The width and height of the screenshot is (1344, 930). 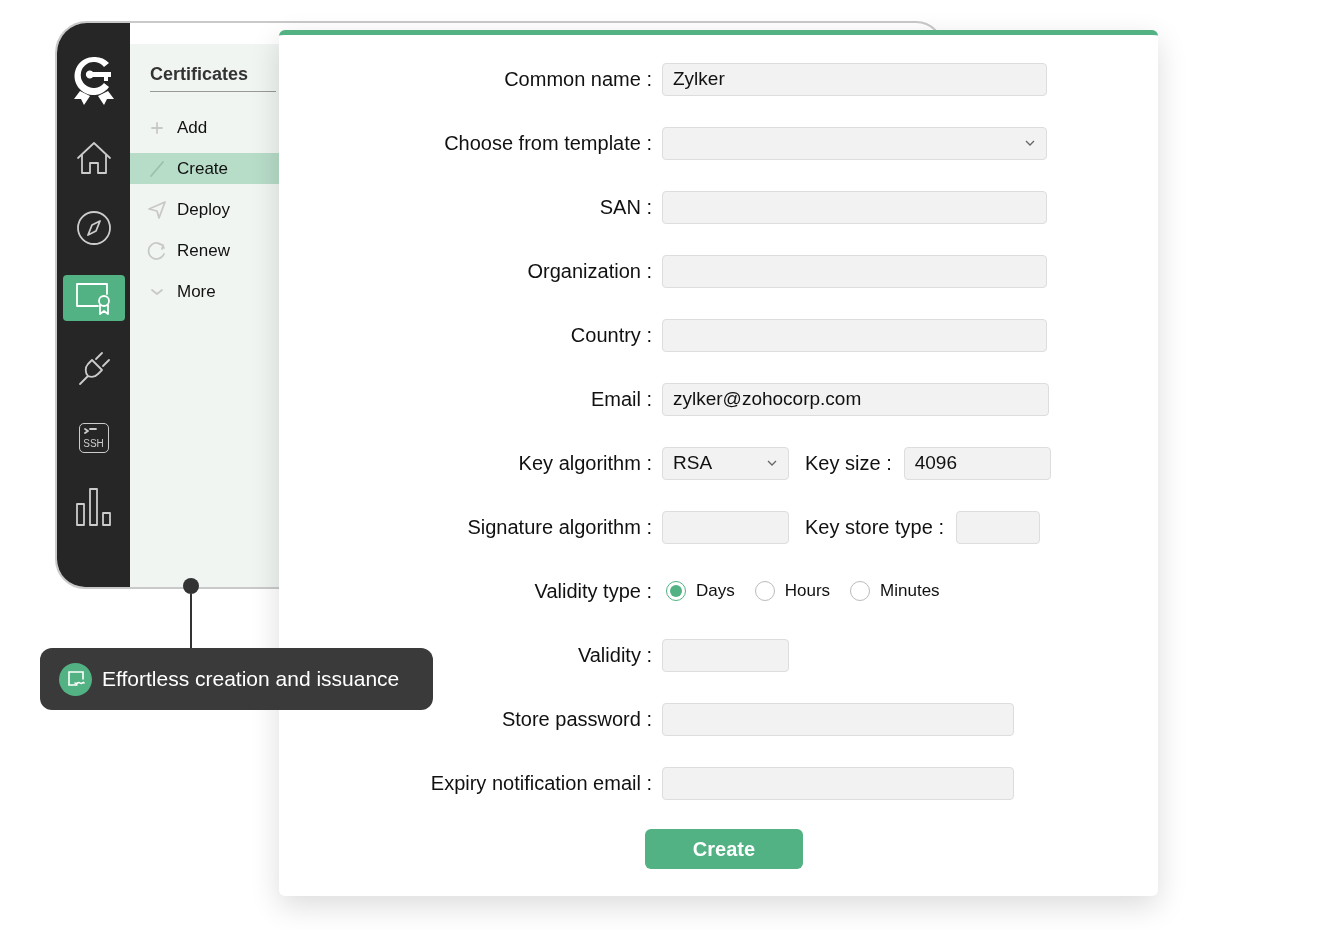 I want to click on send-icon, so click(x=157, y=209).